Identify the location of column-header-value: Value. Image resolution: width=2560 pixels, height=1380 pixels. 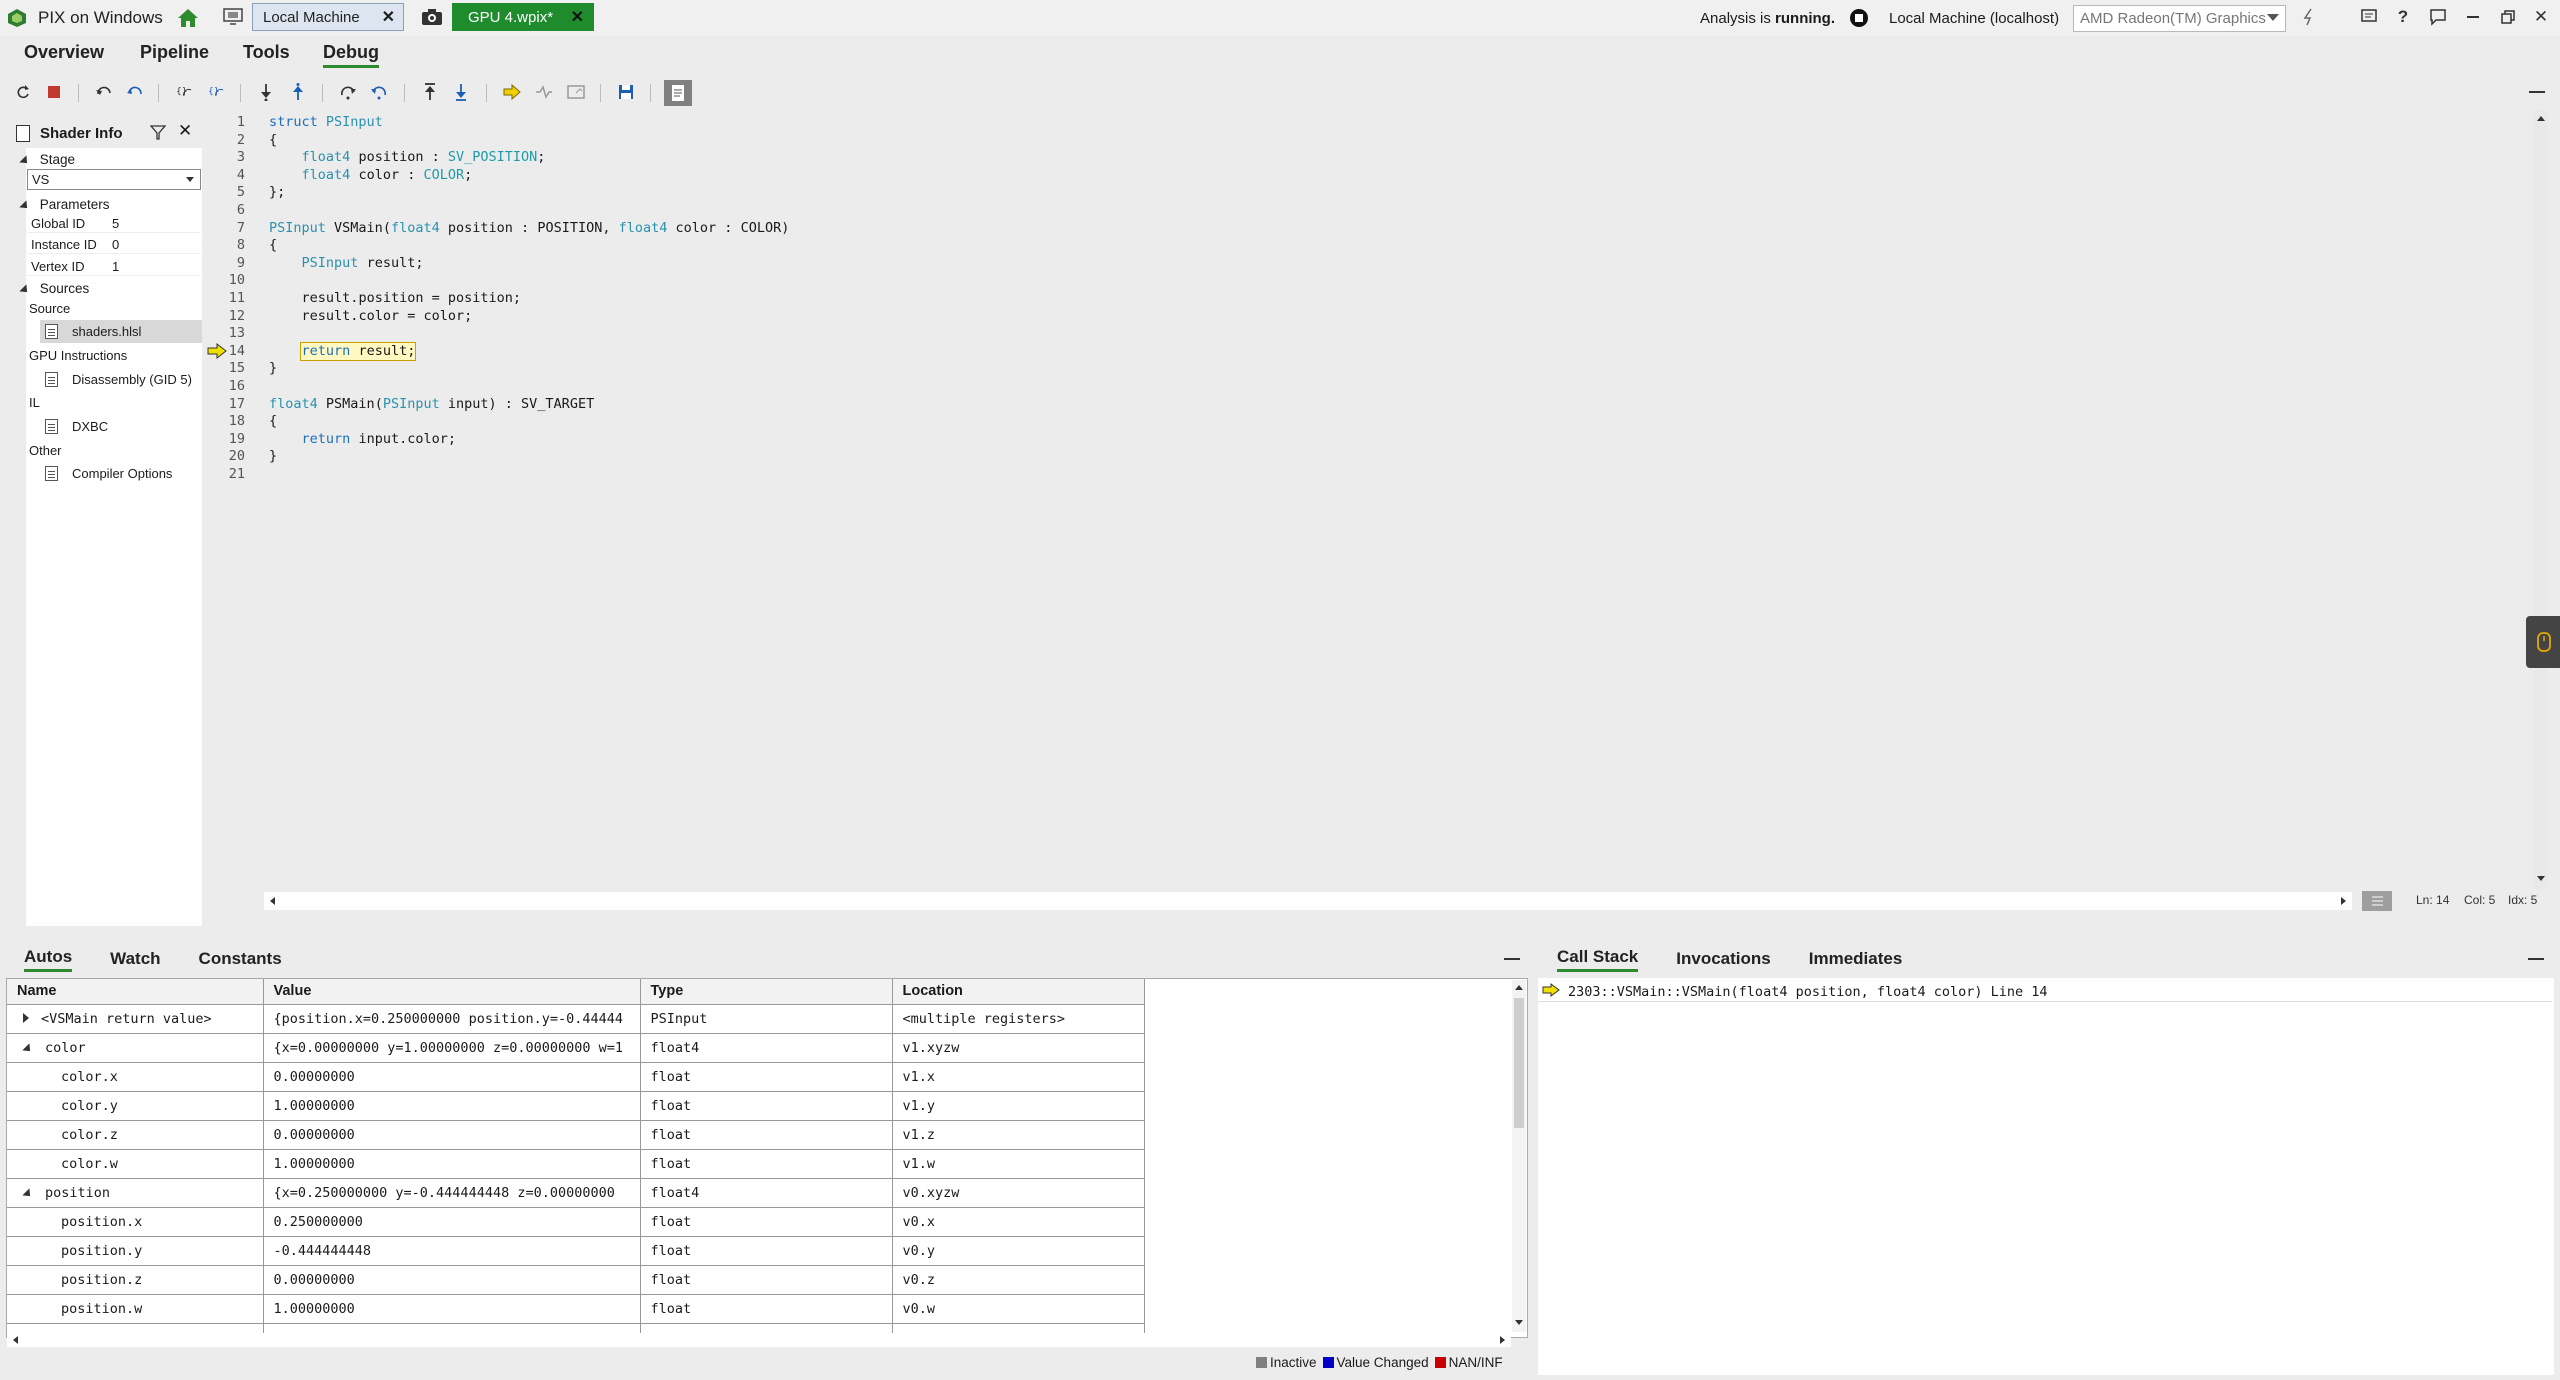
(452, 992).